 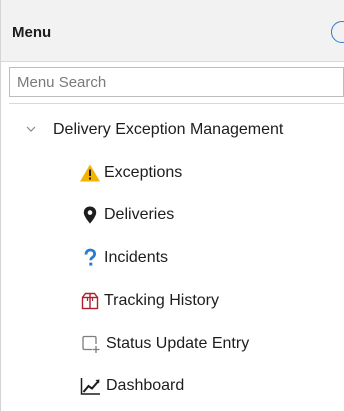 I want to click on menu-item-incidents: Incidents, so click(x=207, y=257).